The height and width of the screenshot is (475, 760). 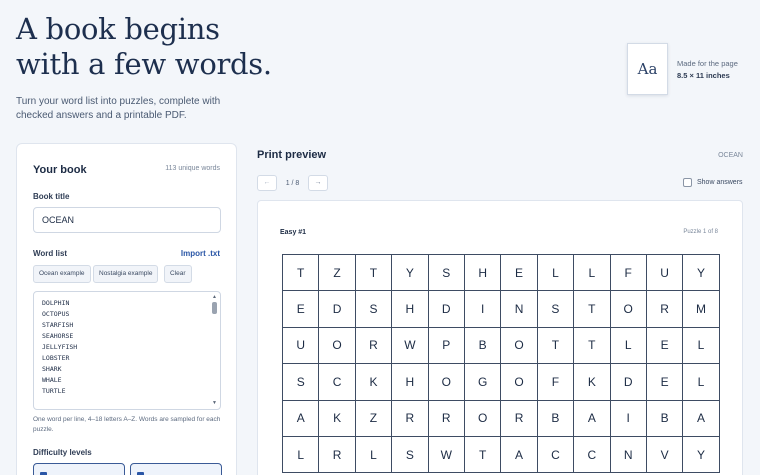 What do you see at coordinates (556, 382) in the screenshot?
I see `grid-cell: F` at bounding box center [556, 382].